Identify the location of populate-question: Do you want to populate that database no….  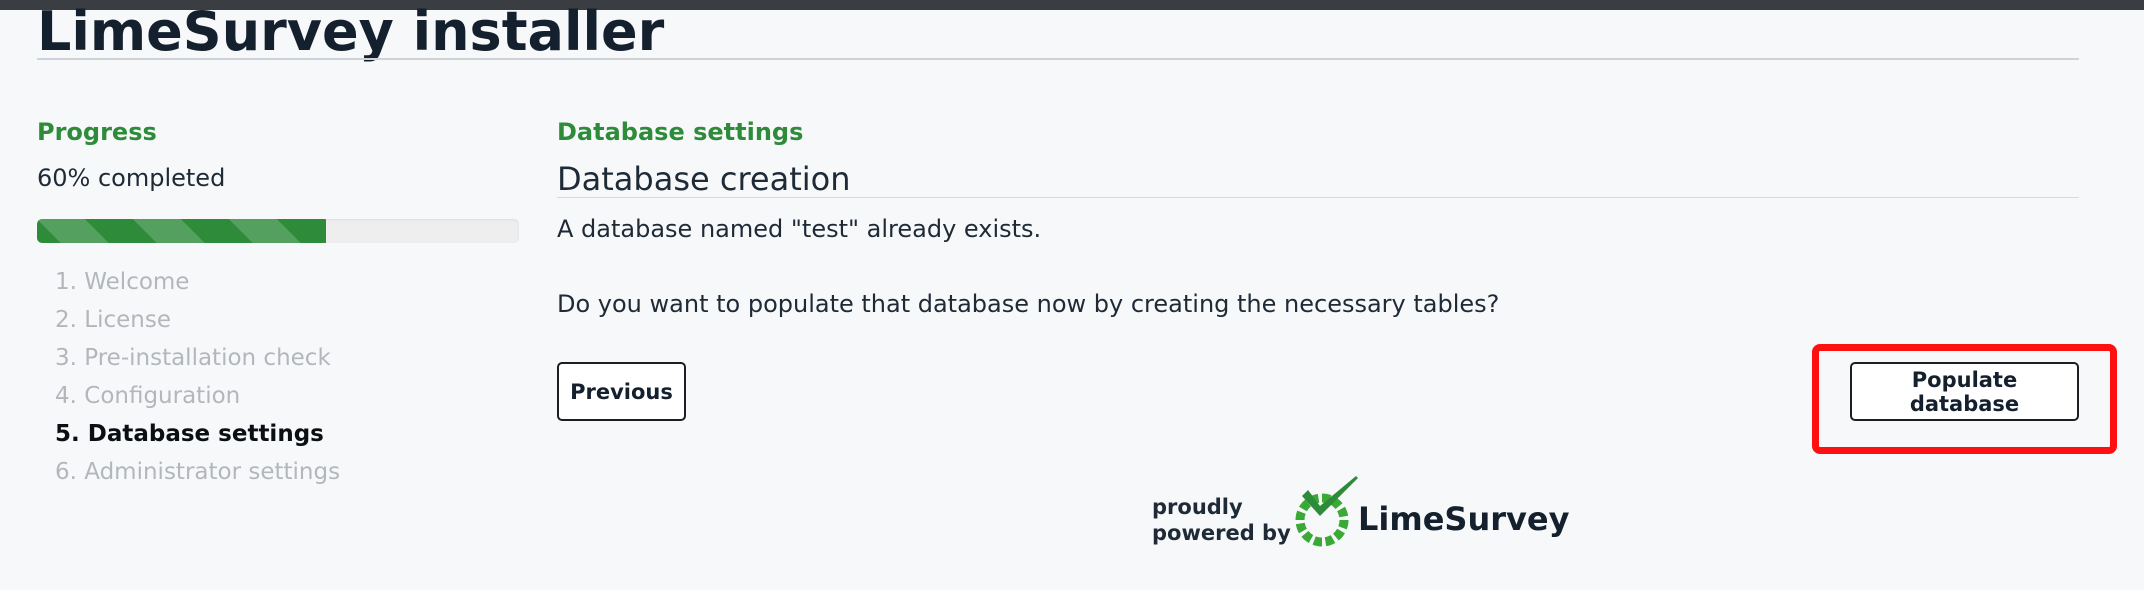
(1028, 304).